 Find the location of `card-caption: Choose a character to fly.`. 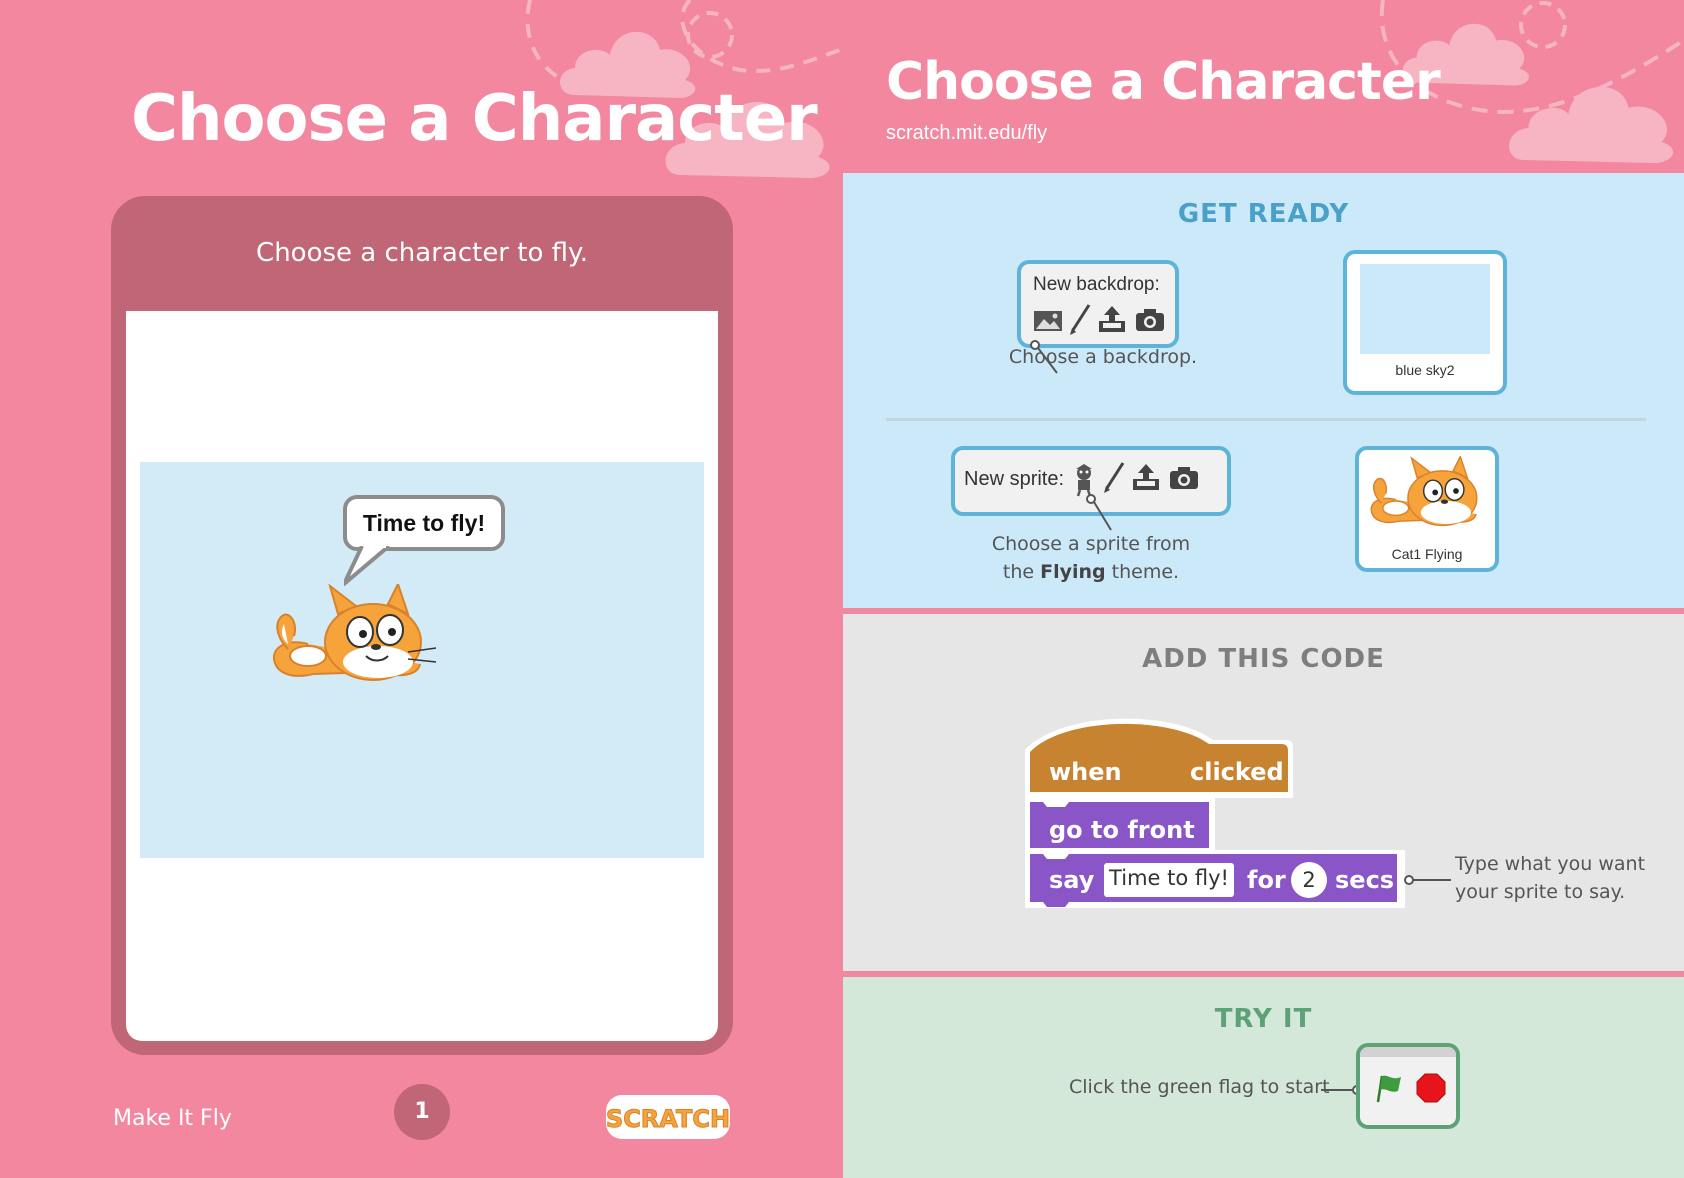

card-caption: Choose a character to fly. is located at coordinates (422, 253).